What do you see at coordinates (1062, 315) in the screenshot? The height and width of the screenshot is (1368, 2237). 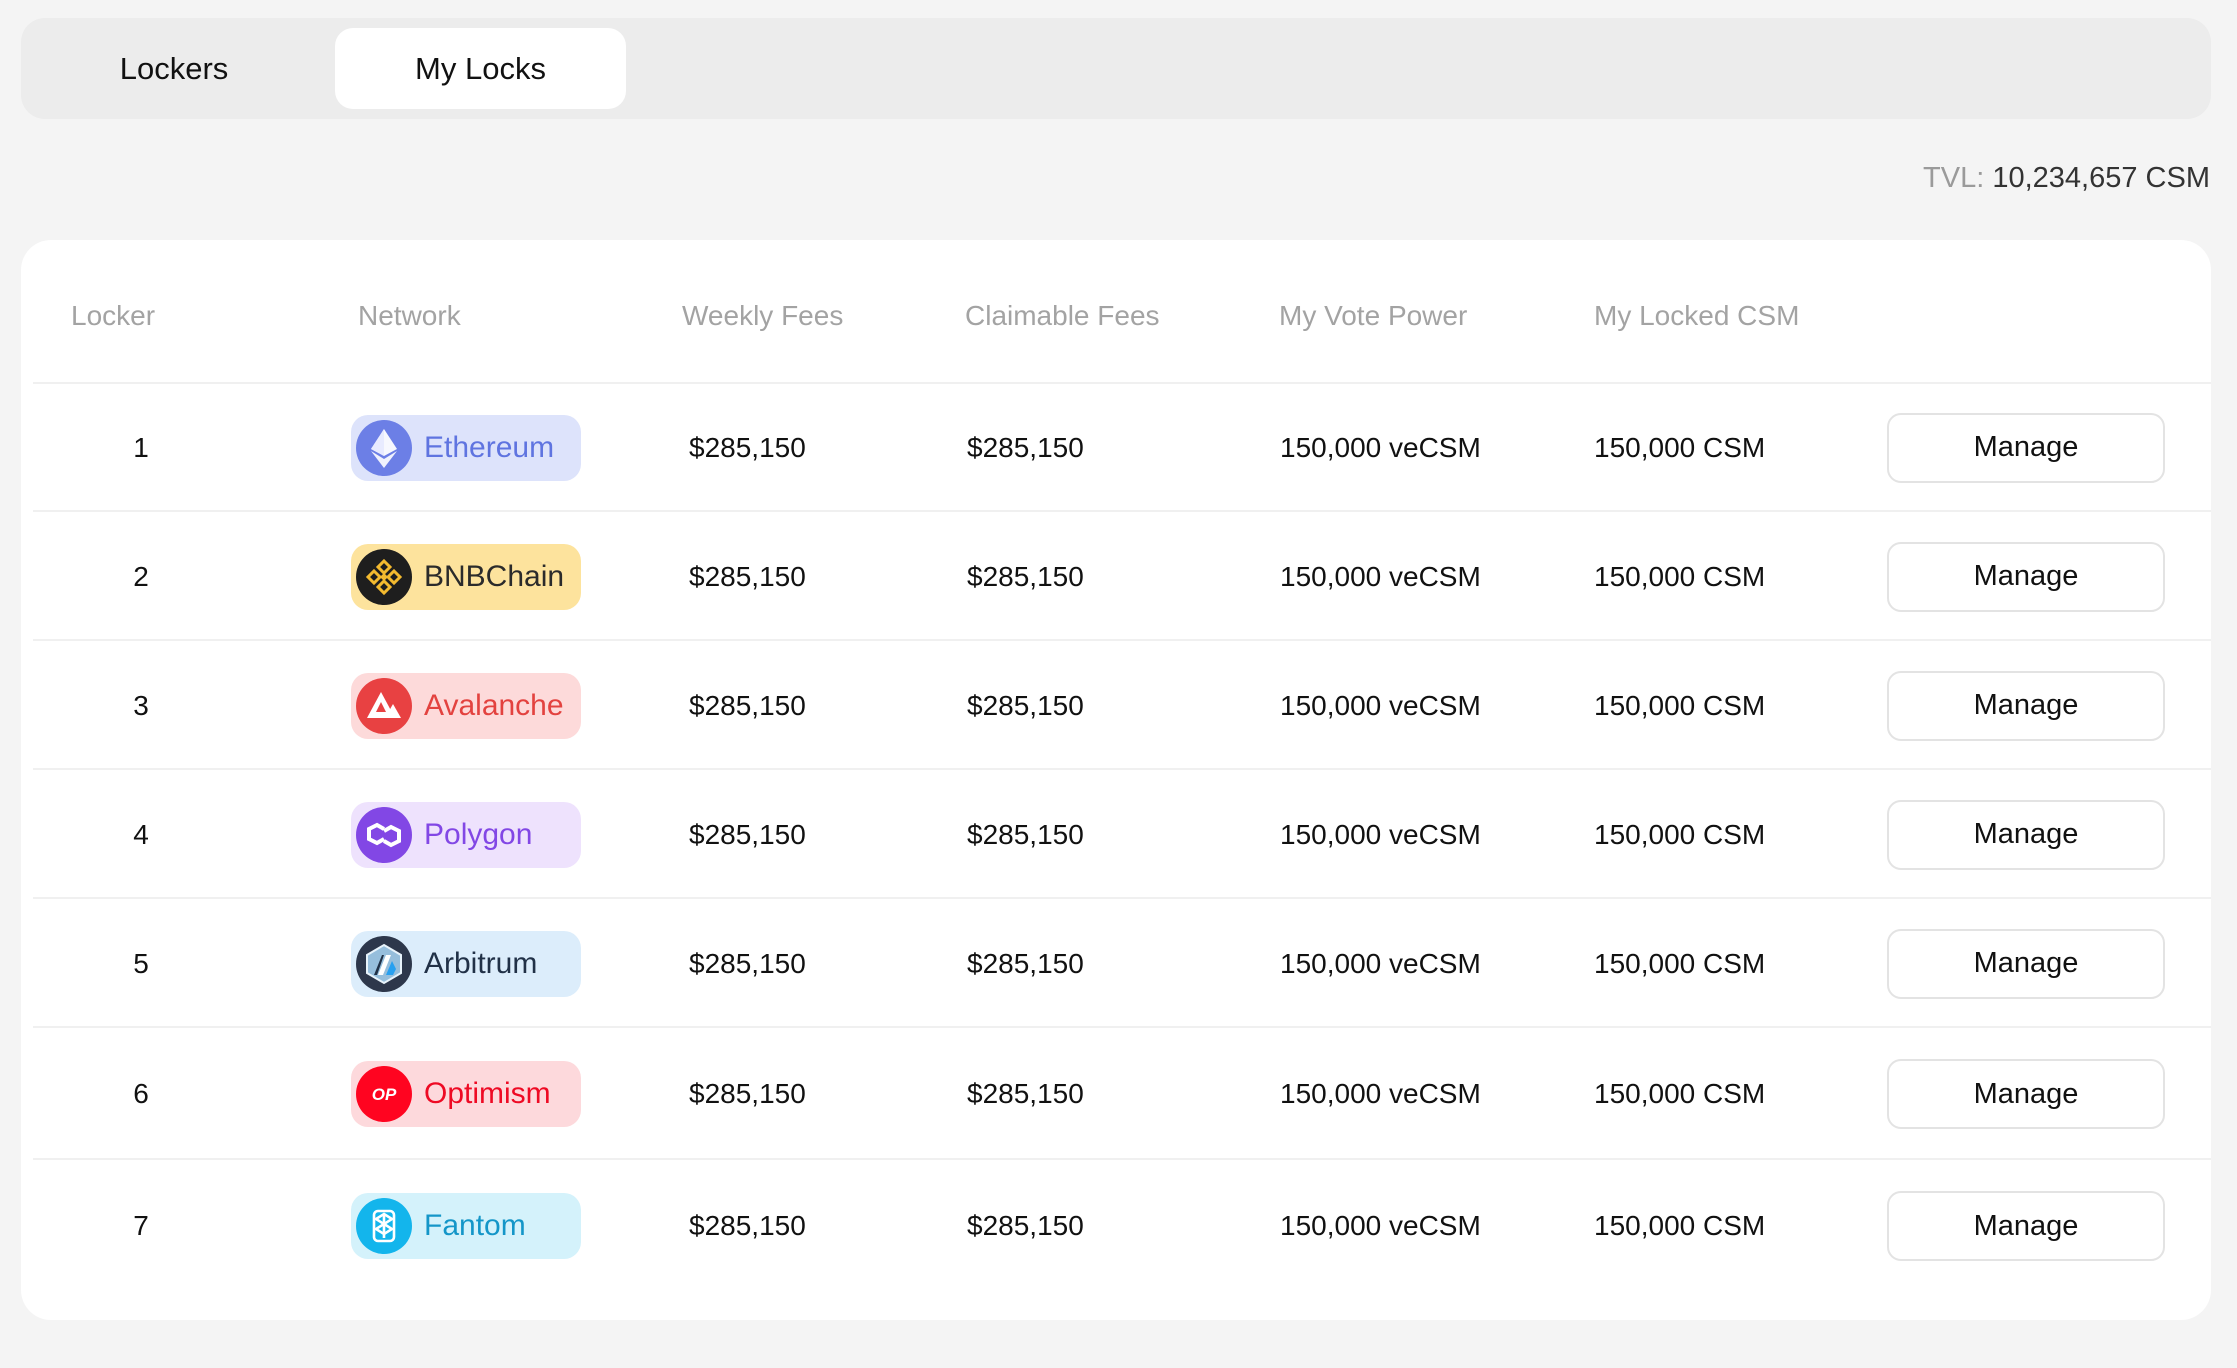 I see `header-claimable-fees: Claimable Fees` at bounding box center [1062, 315].